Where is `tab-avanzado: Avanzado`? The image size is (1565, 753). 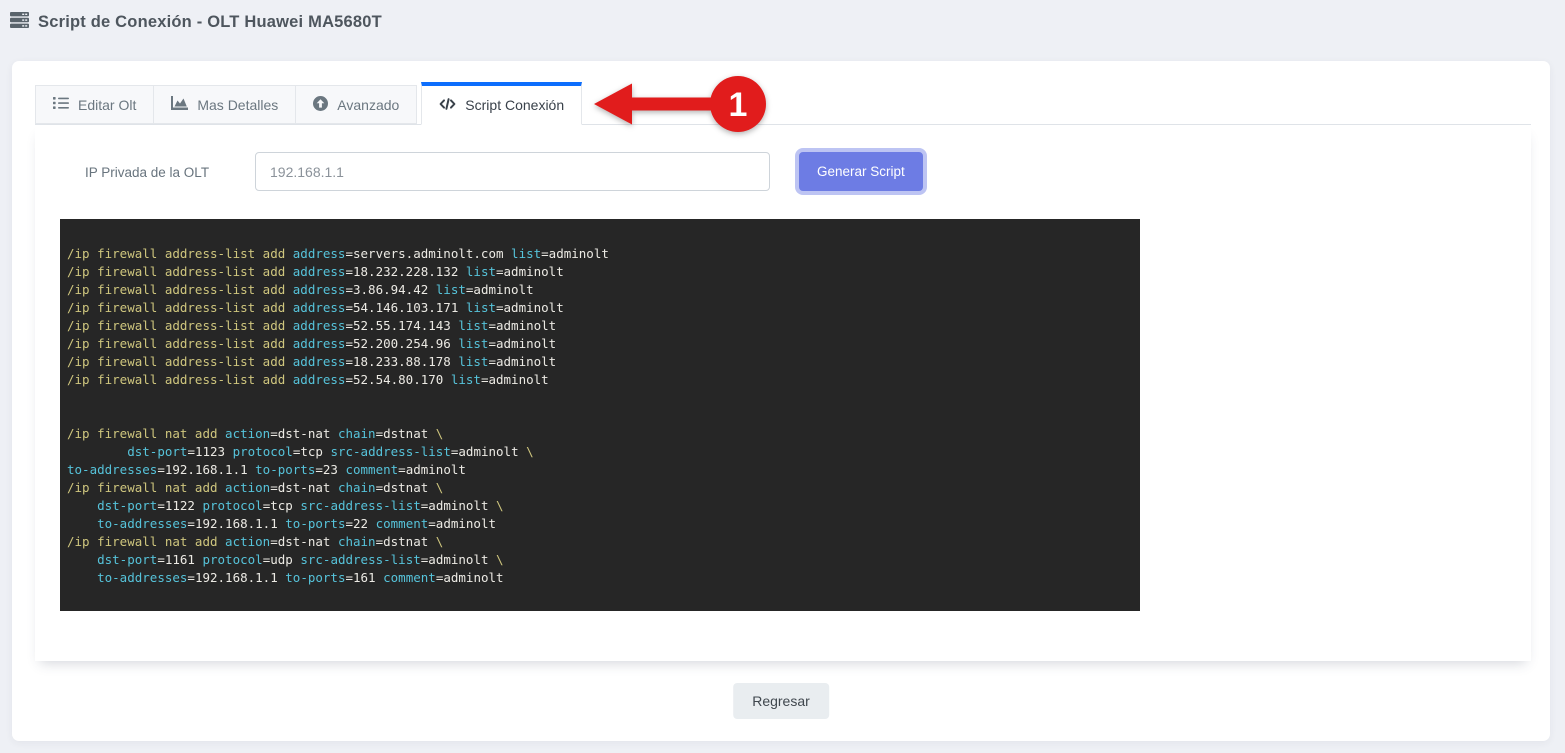
tab-avanzado: Avanzado is located at coordinates (356, 104).